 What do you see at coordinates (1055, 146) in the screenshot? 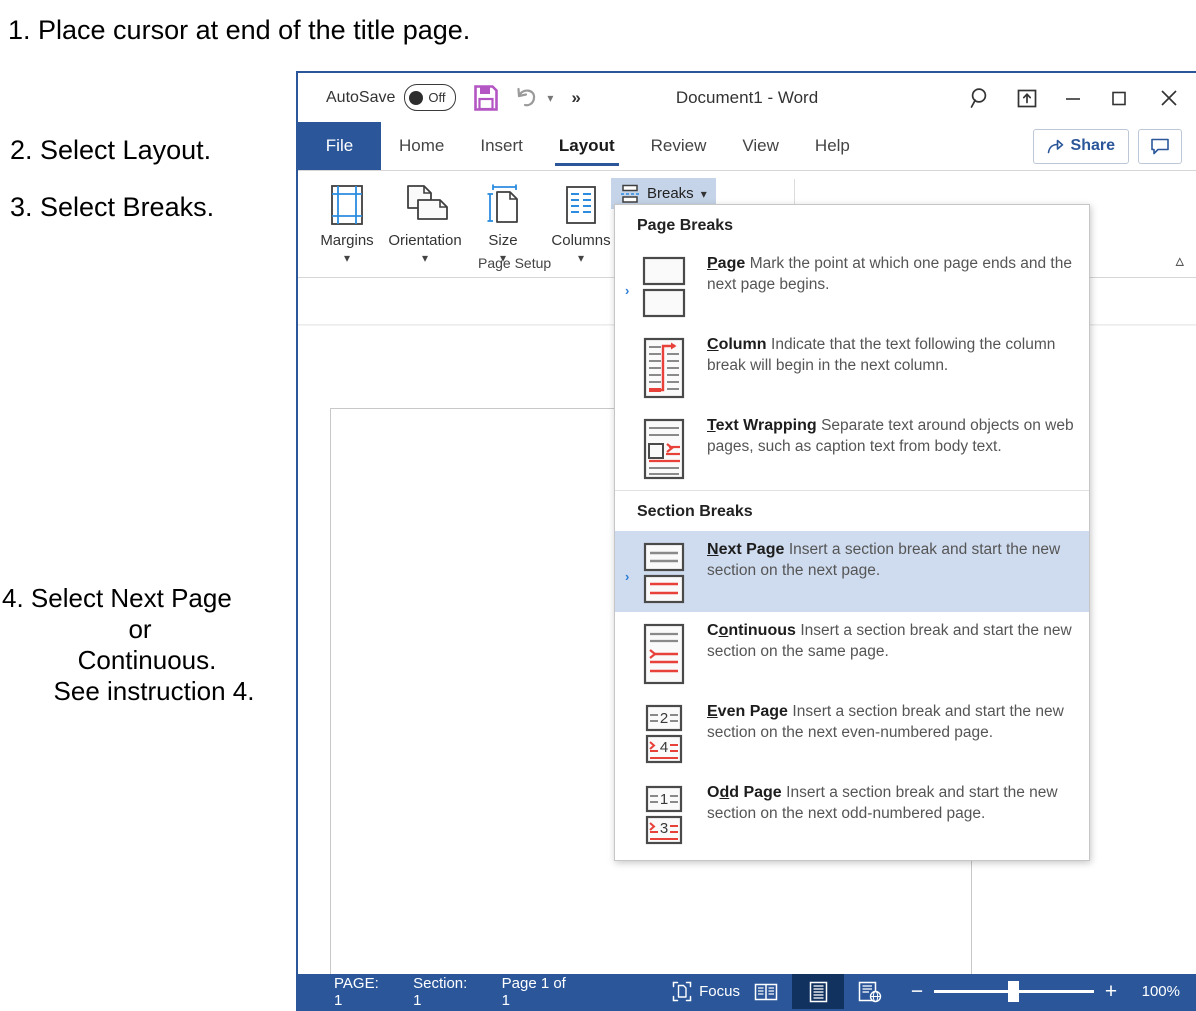
I see `share-icon` at bounding box center [1055, 146].